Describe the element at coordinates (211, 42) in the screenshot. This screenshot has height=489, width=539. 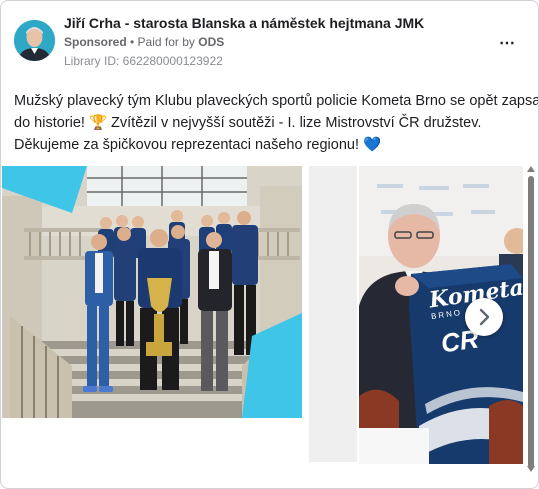
I see `paid-for-name: ODS` at that location.